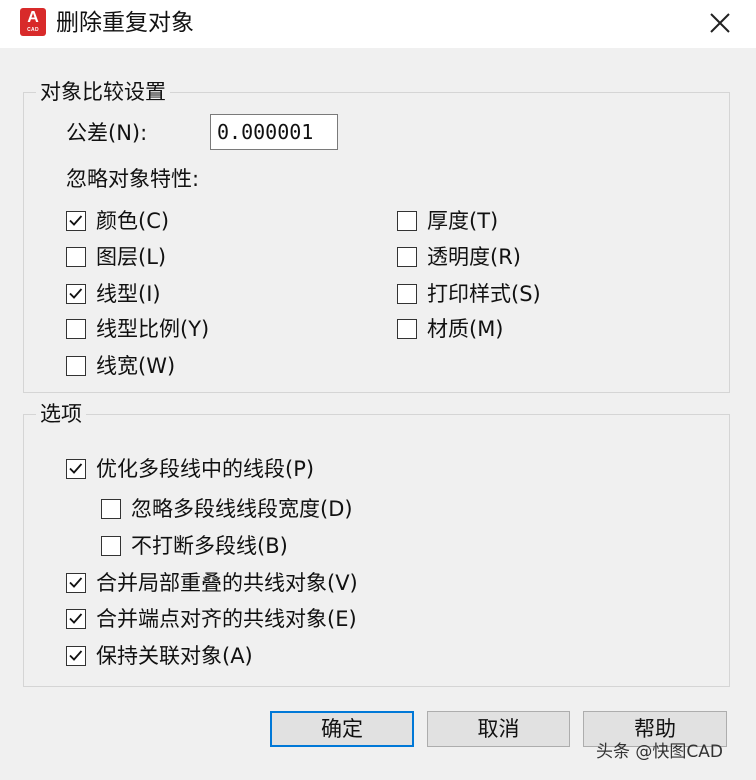 This screenshot has height=780, width=756. I want to click on ok-button: 确定, so click(342, 729).